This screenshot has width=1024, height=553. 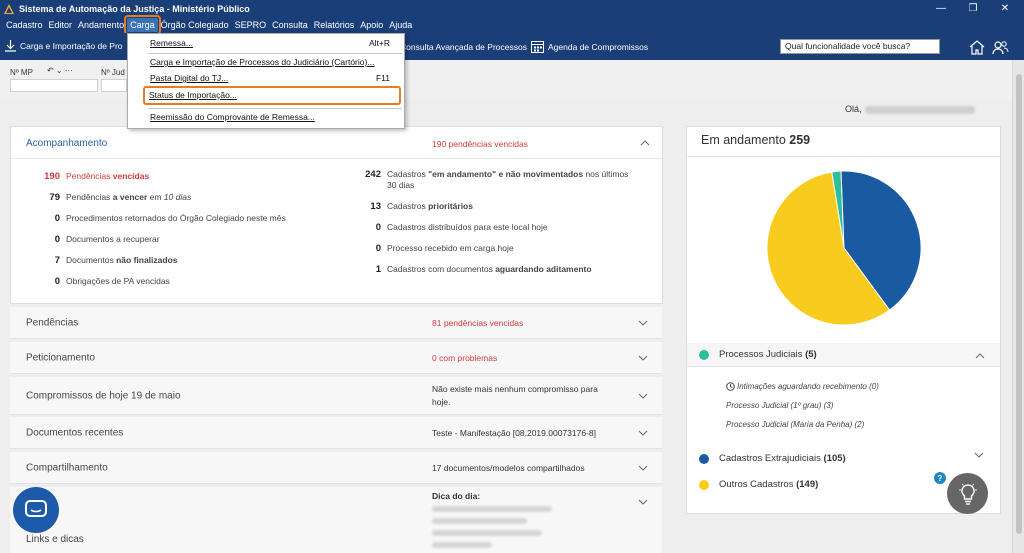 What do you see at coordinates (102, 281) in the screenshot?
I see `stat-obrigacoes-pa: 0 Obrigações de PA vencidas` at bounding box center [102, 281].